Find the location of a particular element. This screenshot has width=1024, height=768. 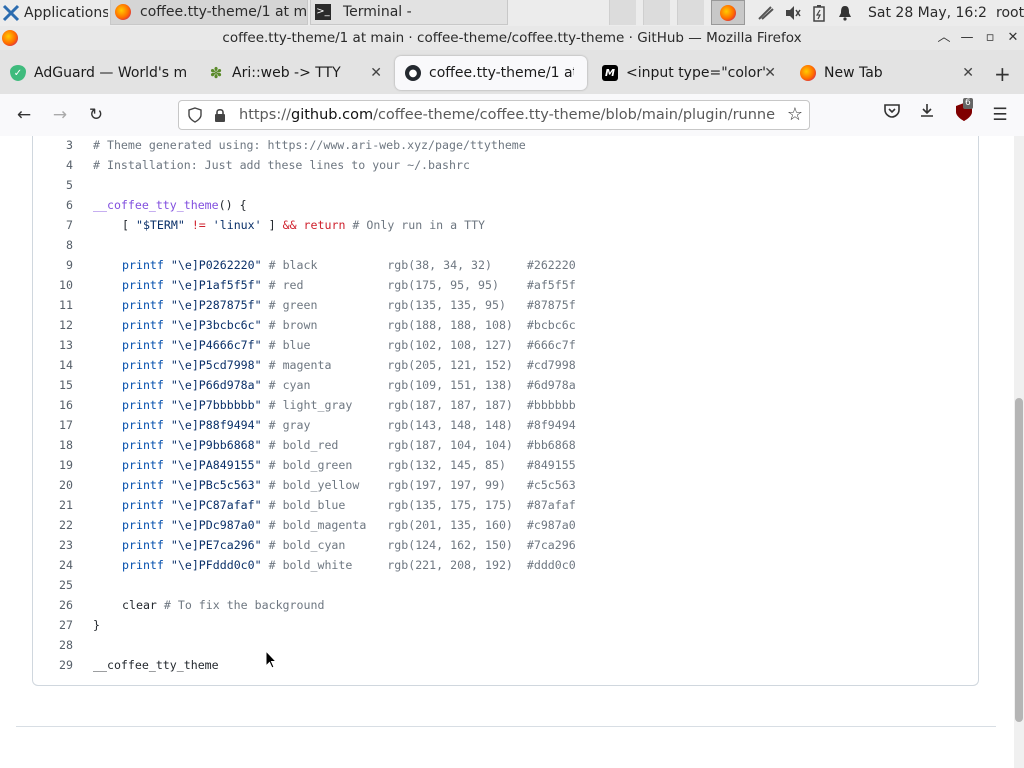

ublock-origin-icon: 6 is located at coordinates (964, 113).